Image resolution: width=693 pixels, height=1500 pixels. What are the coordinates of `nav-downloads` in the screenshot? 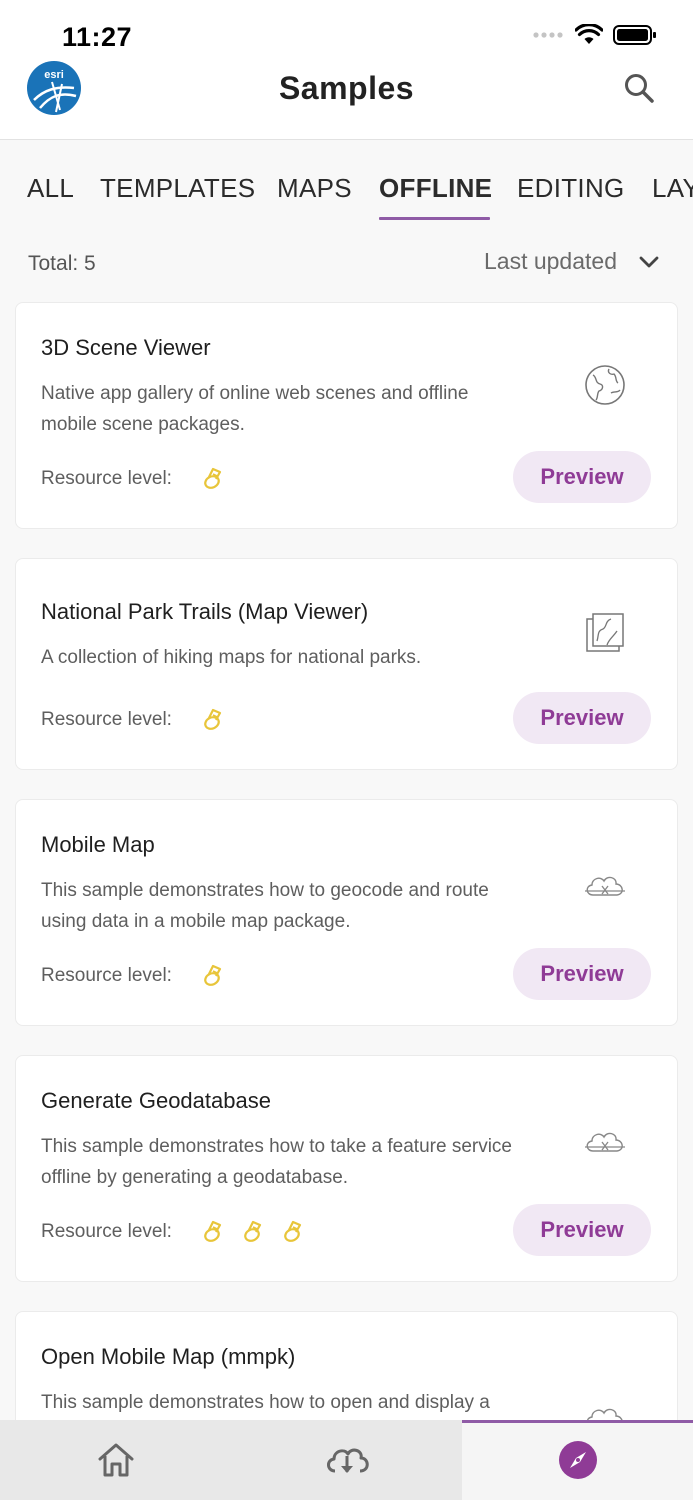 It's located at (346, 1460).